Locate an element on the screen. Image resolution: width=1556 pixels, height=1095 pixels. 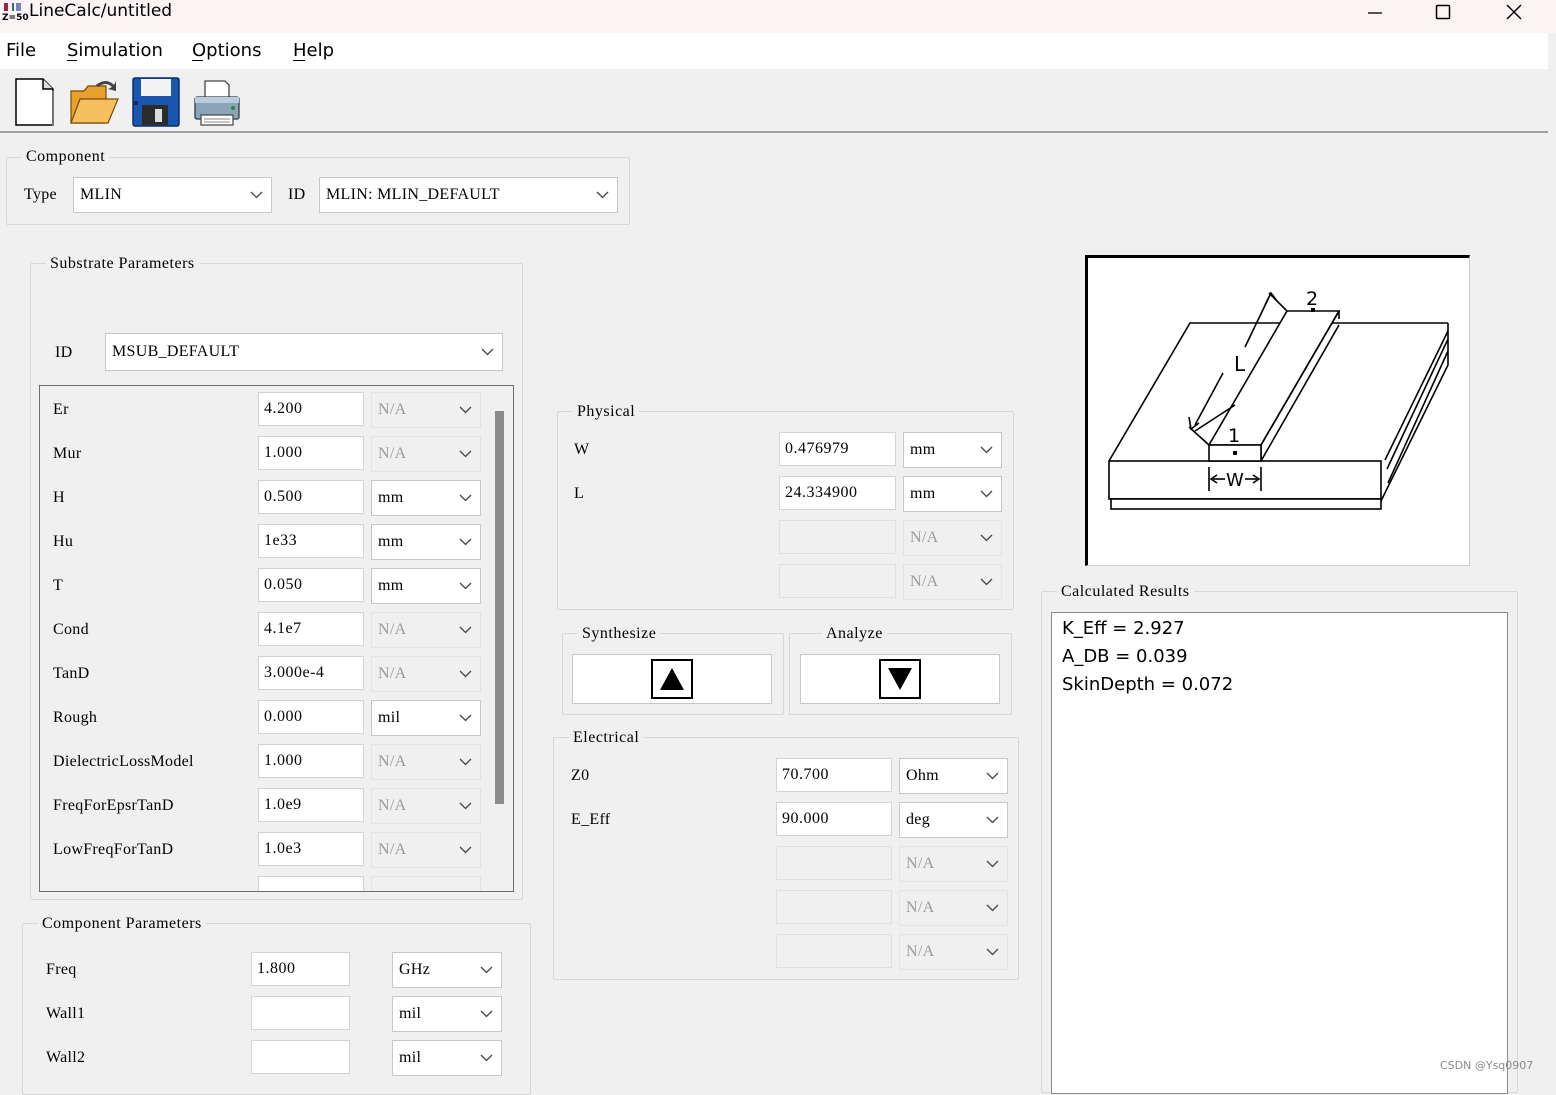
component-id-label: ID is located at coordinates (297, 194).